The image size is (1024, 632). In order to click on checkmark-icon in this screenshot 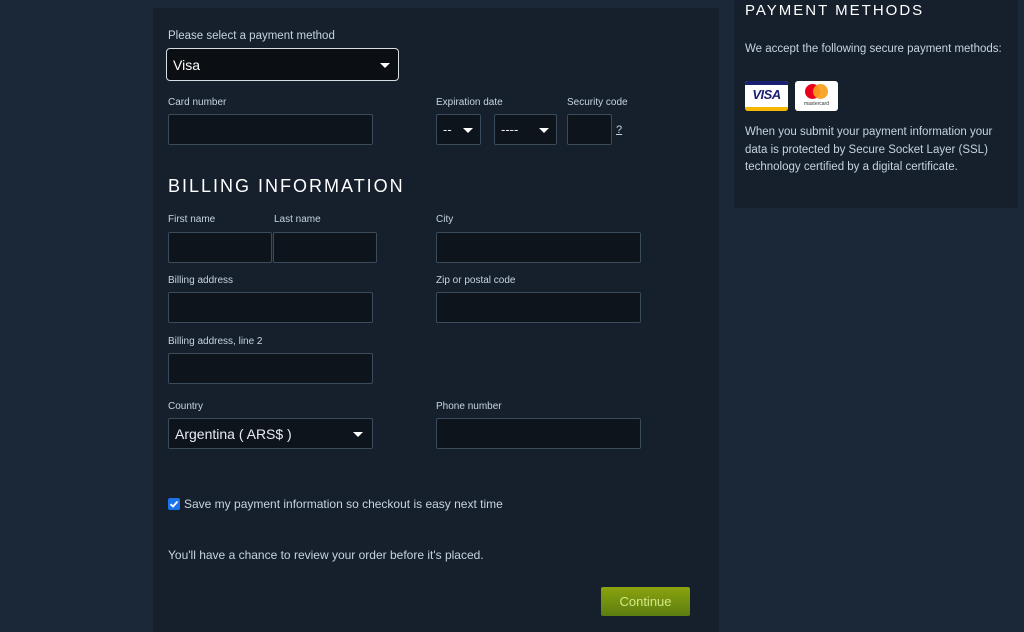, I will do `click(174, 504)`.